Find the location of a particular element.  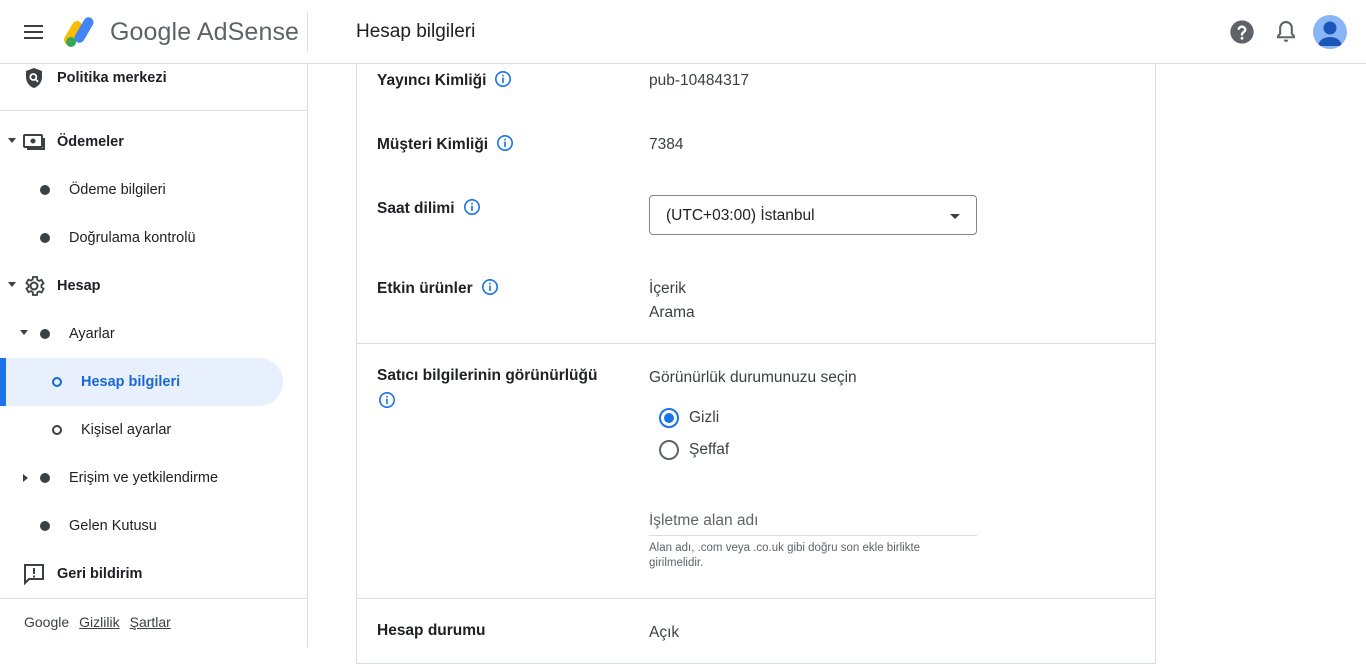

header-divider is located at coordinates (307, 32).